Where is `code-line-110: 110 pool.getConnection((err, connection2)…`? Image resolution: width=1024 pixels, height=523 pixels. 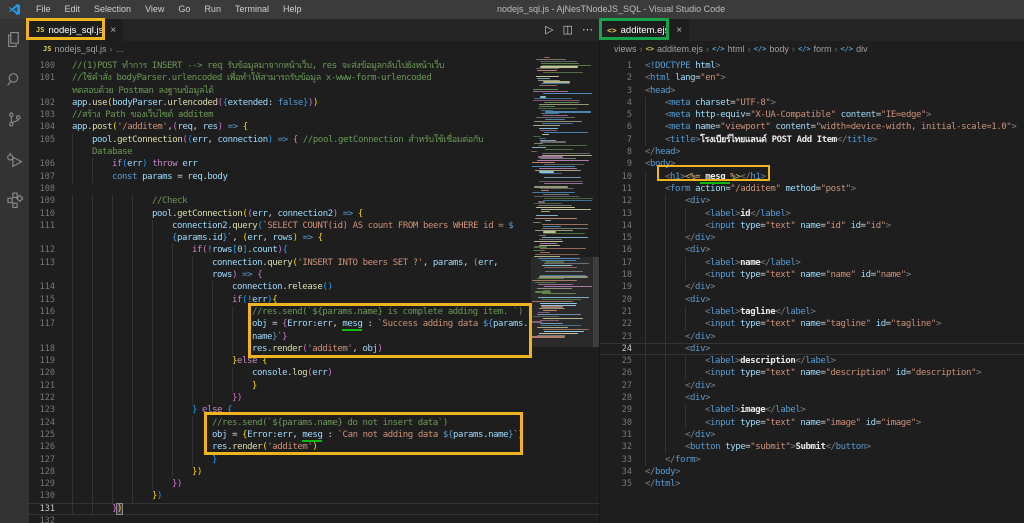
code-line-110: 110 pool.getConnection((err, connection2)… is located at coordinates (314, 213).